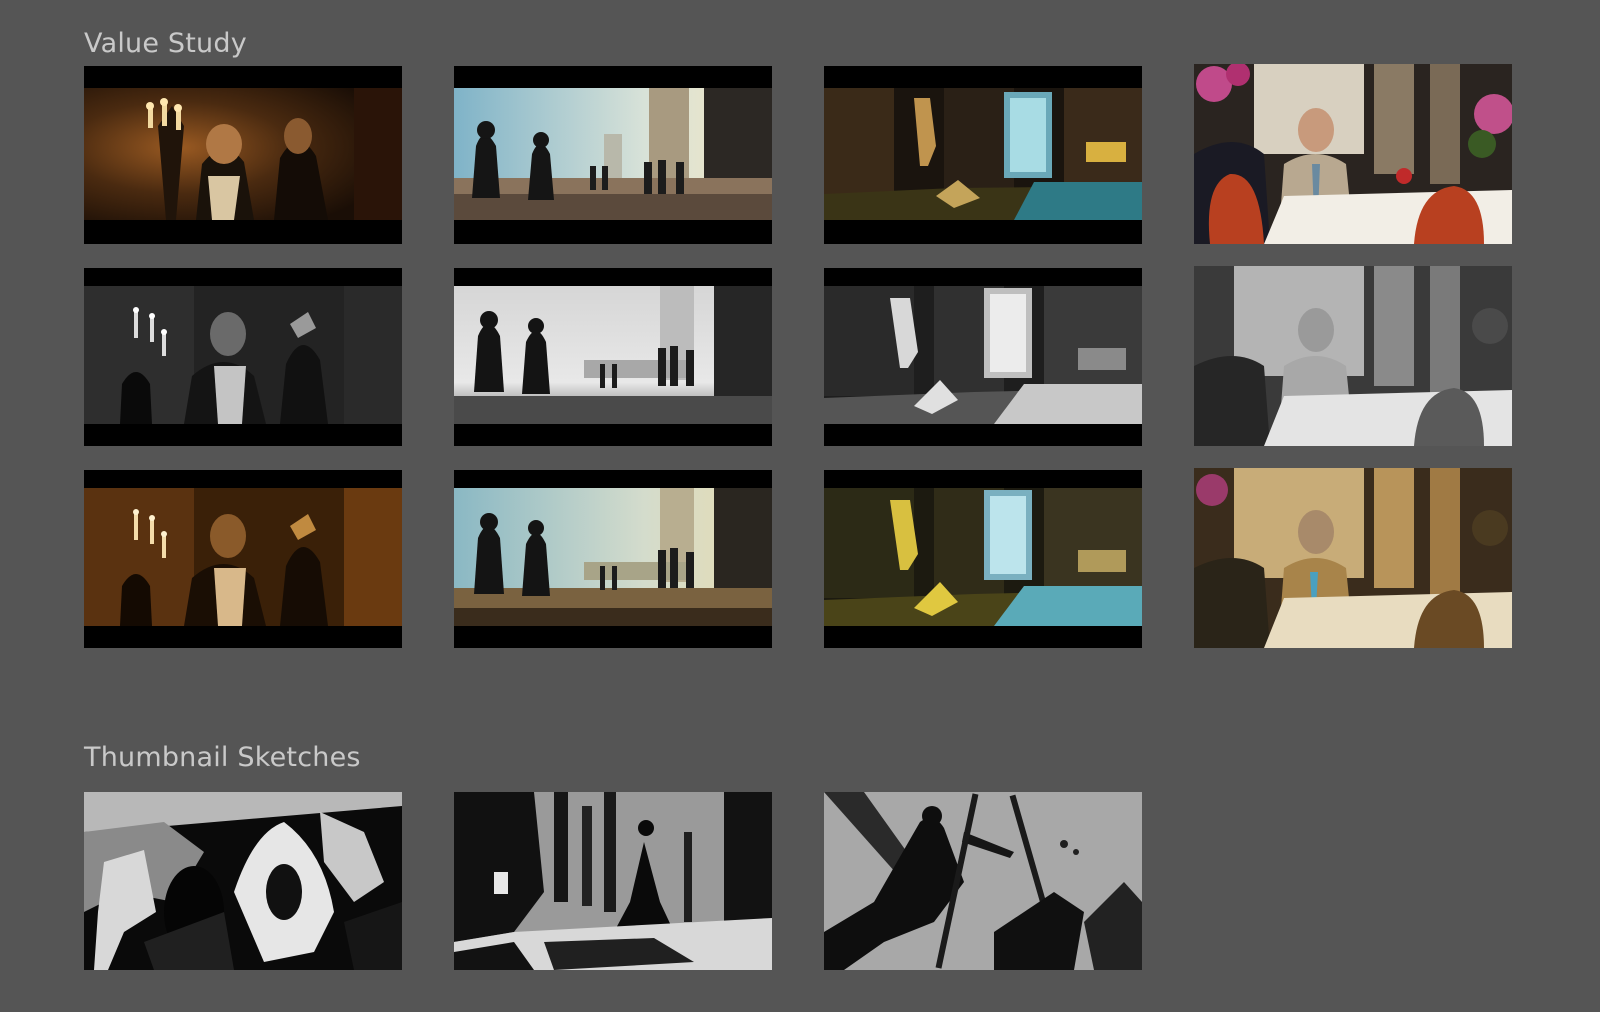  I want to click on thumbnail-sketch-2-image, so click(613, 881).